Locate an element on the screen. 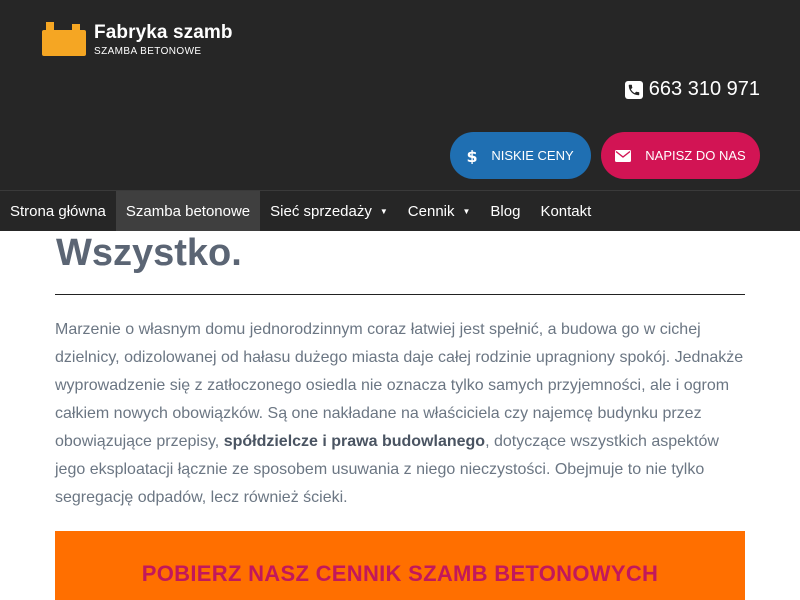  divider is located at coordinates (400, 294).